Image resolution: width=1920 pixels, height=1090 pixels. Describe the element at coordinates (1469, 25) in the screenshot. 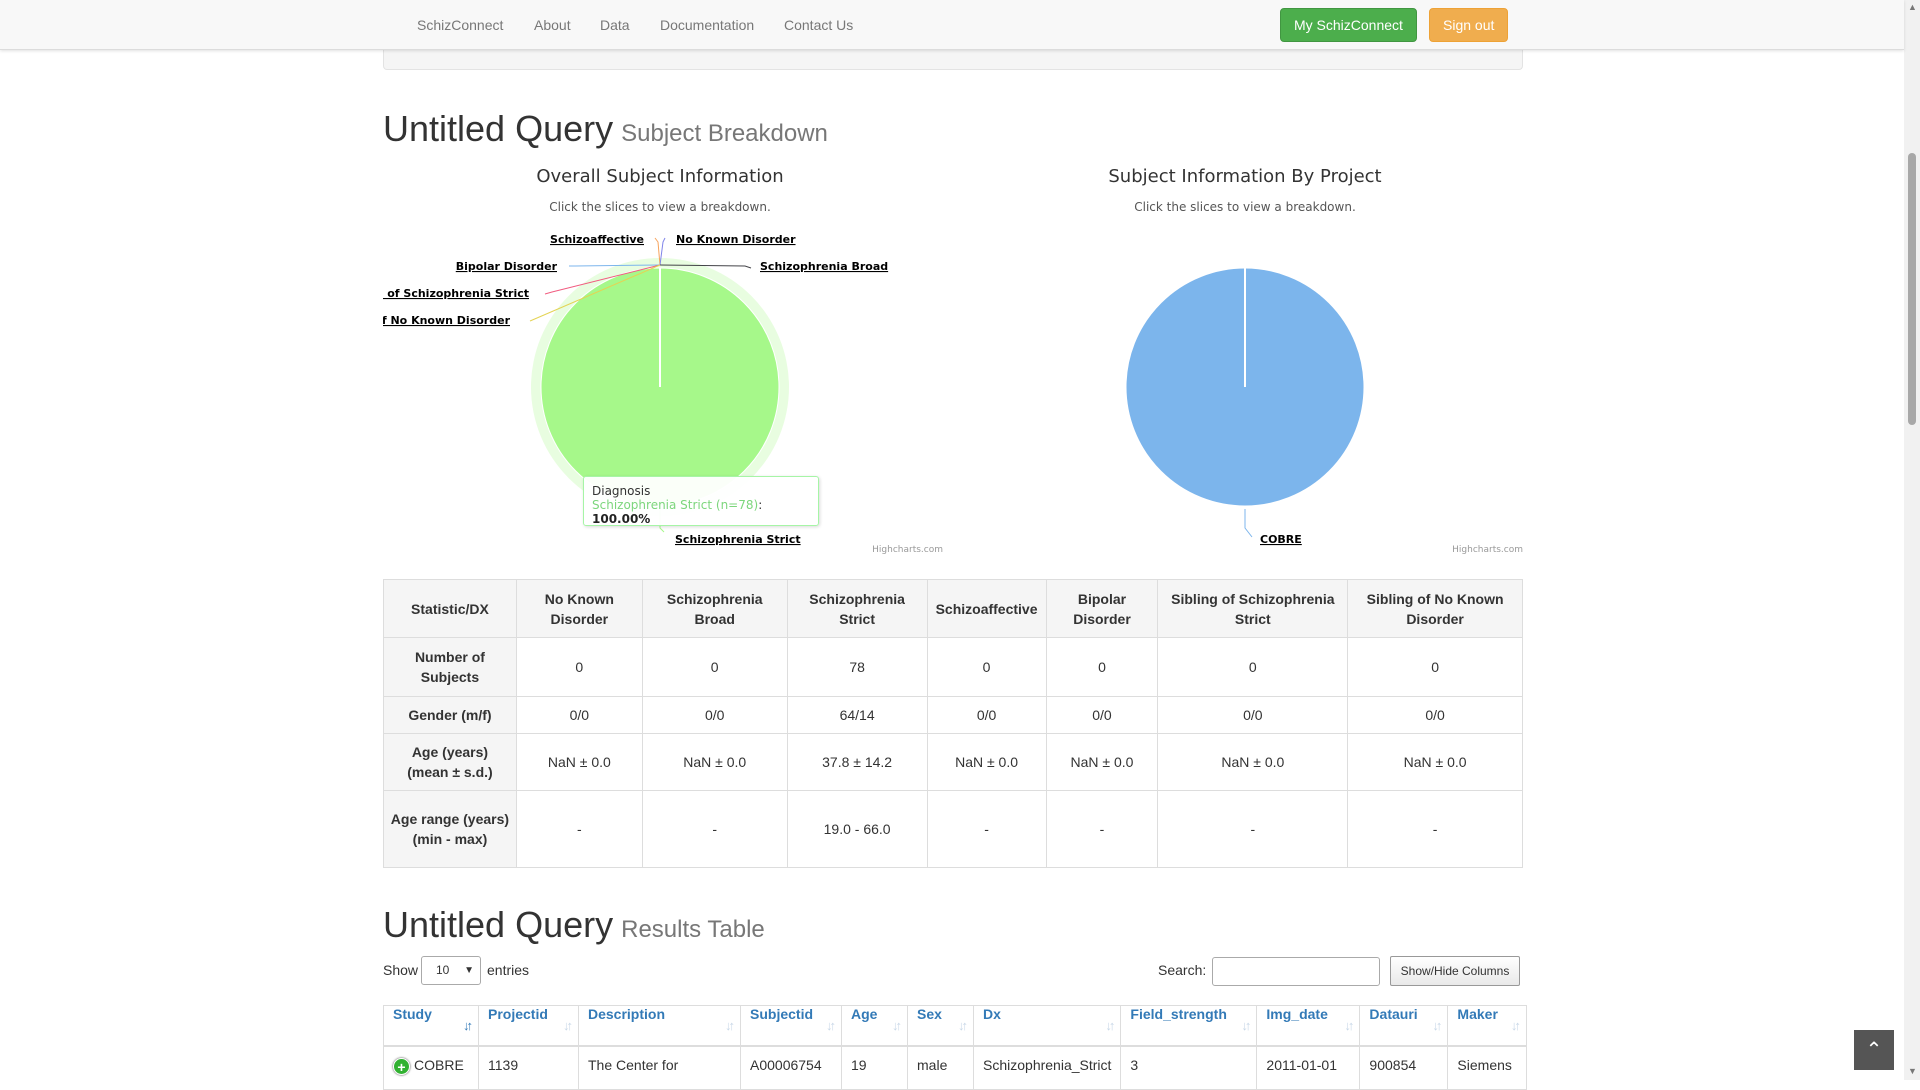

I see `sign-out-button: Sign out` at that location.